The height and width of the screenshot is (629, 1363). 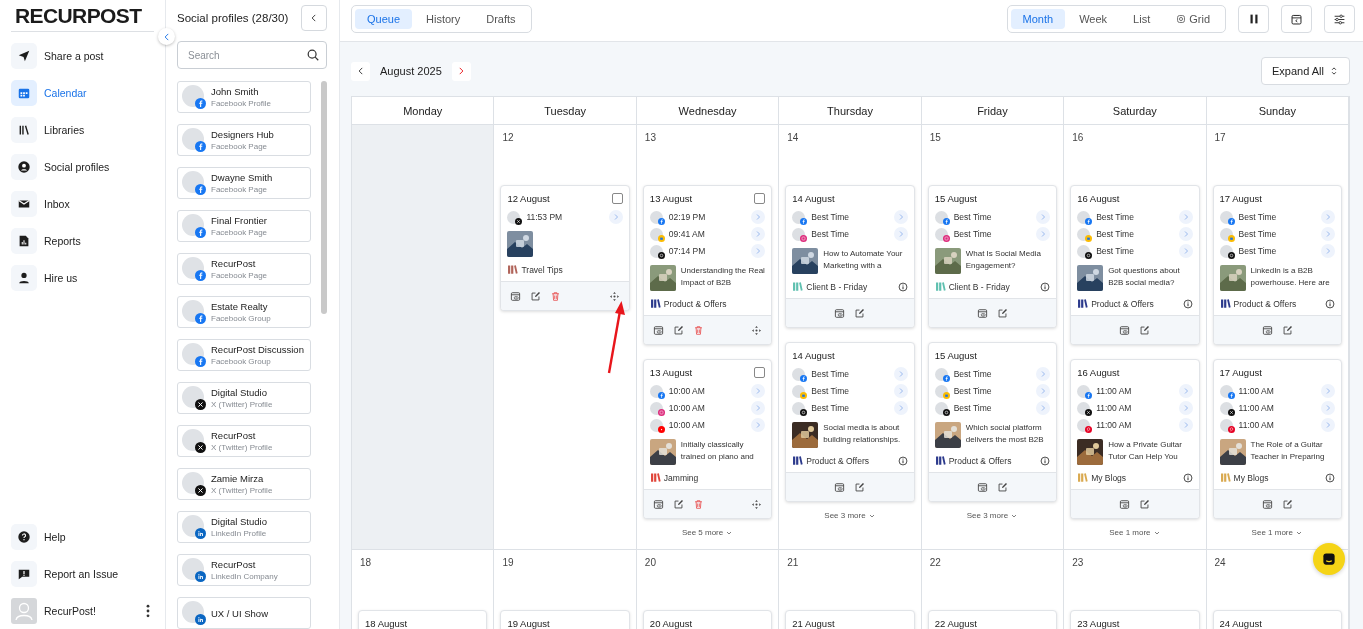 I want to click on post-card: 23 August, so click(x=1135, y=619).